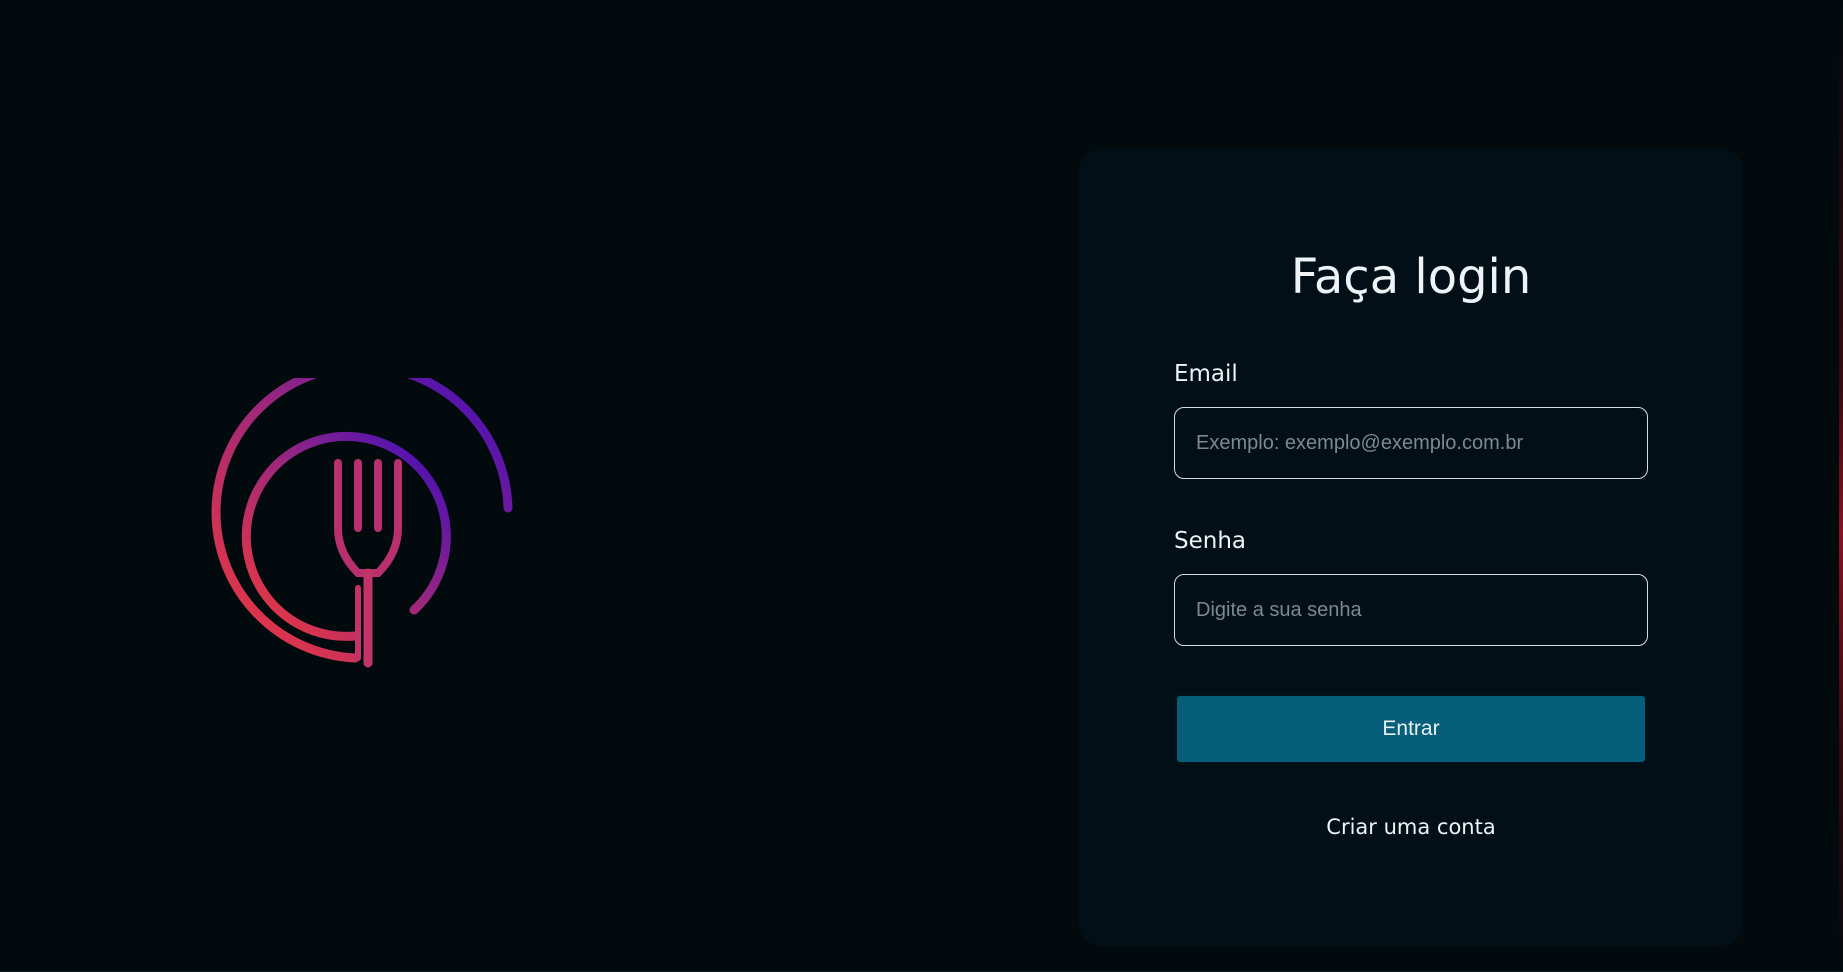  I want to click on signup-link: Criar uma conta, so click(1411, 827).